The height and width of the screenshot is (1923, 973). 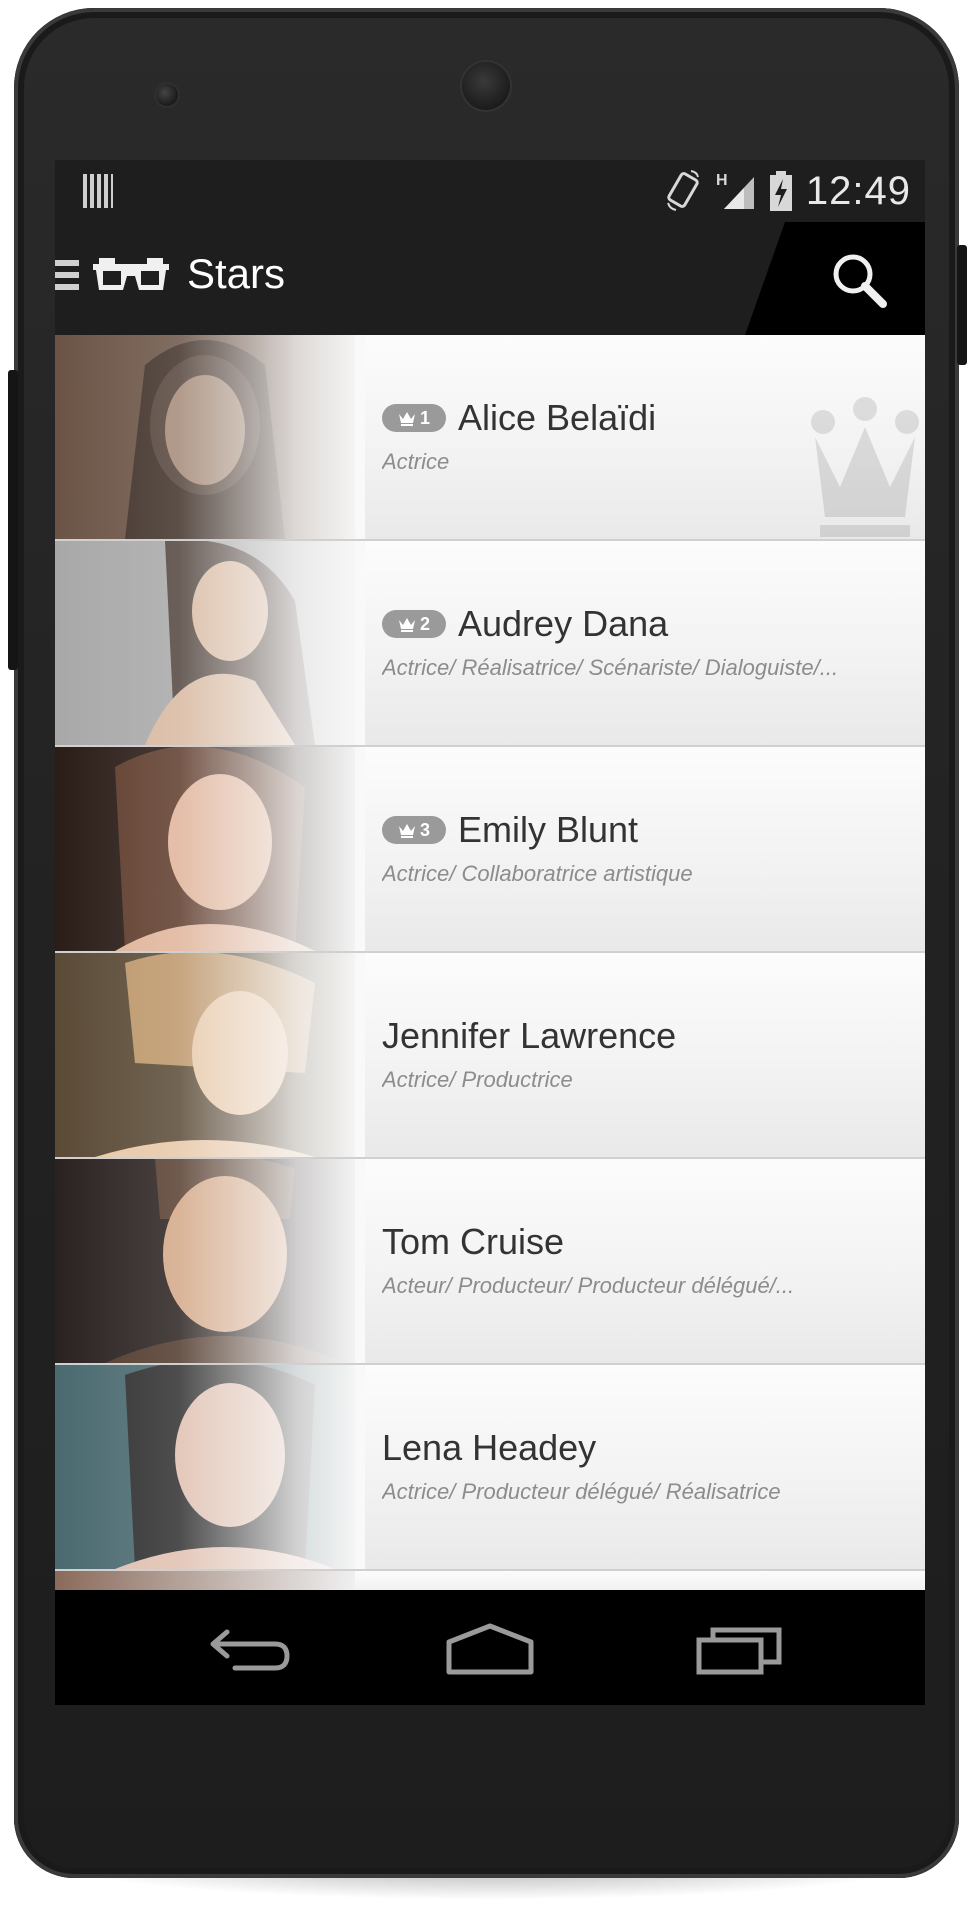 What do you see at coordinates (962, 305) in the screenshot?
I see `power-button` at bounding box center [962, 305].